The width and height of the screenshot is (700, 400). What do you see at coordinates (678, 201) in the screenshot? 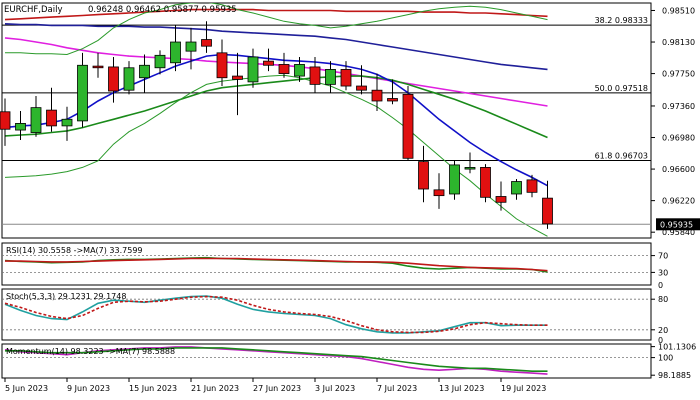
I see `y-tick-label: 0.96220` at bounding box center [678, 201].